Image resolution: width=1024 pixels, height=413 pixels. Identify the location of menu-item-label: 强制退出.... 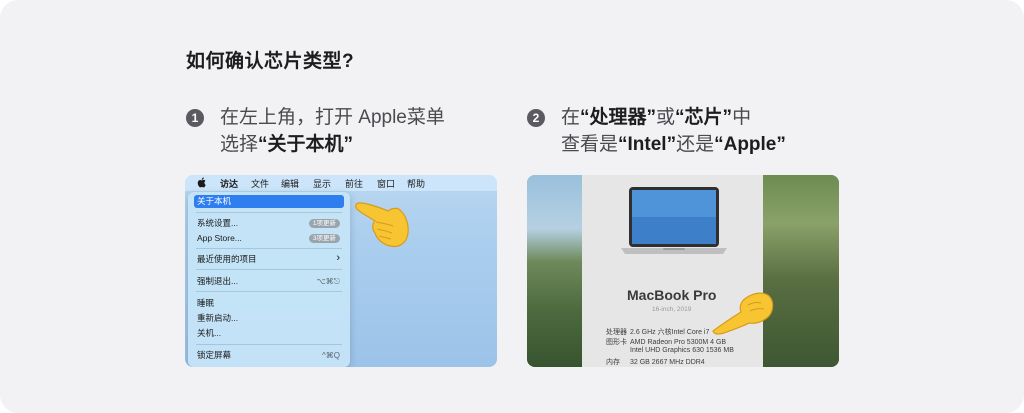
(218, 281).